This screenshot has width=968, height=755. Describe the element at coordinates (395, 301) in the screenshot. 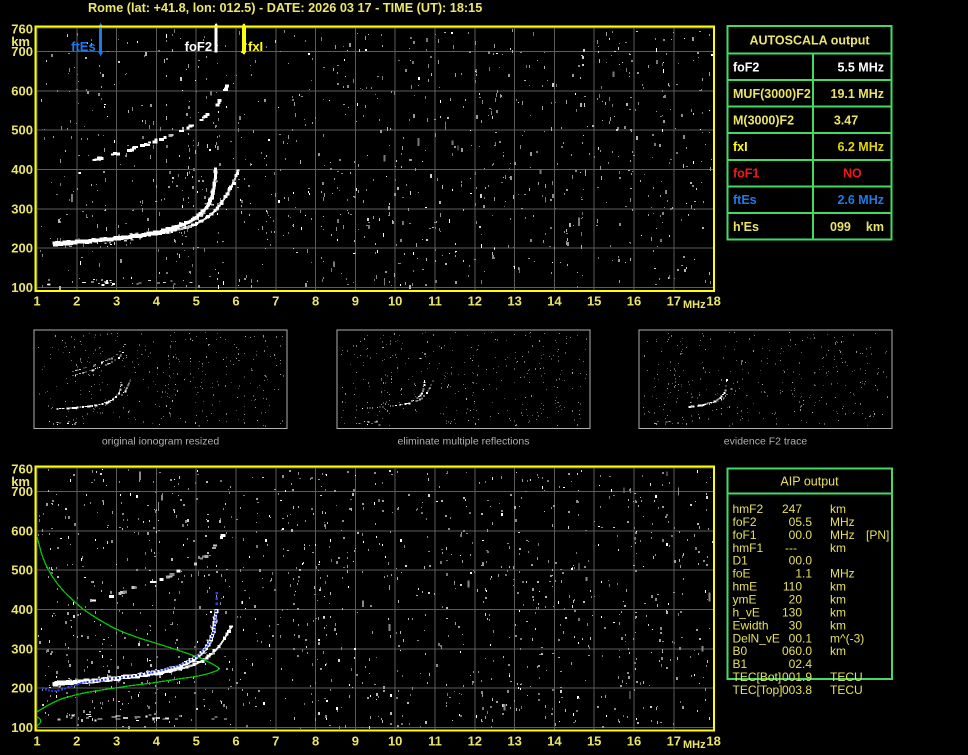

I see `svg-text: 10` at that location.